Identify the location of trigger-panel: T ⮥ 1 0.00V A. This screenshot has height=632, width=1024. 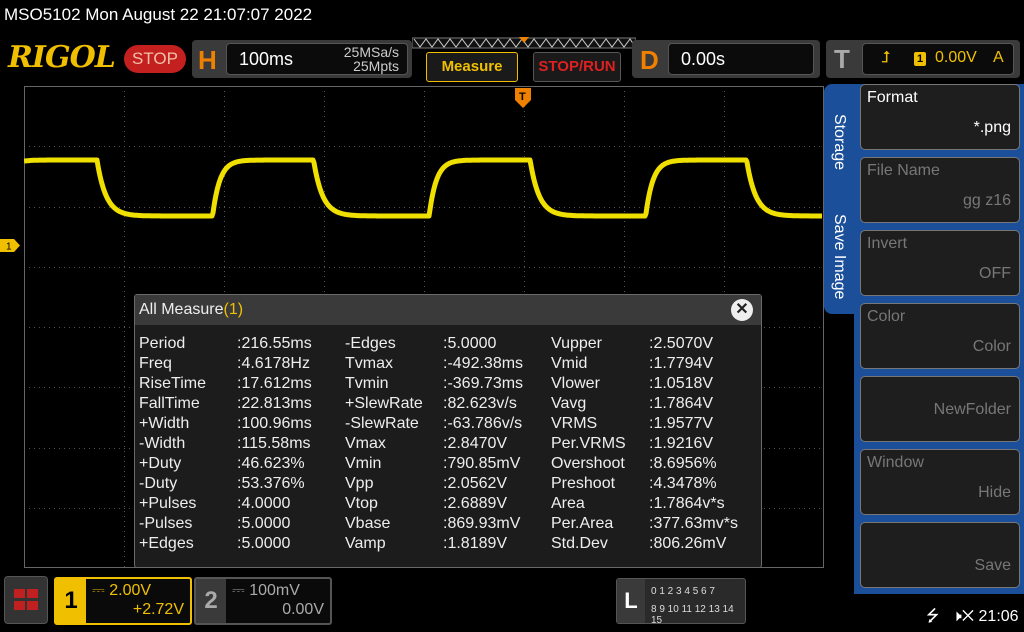
(923, 59).